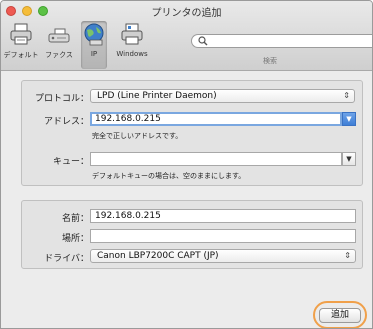 The height and width of the screenshot is (329, 373). What do you see at coordinates (203, 41) in the screenshot?
I see `search-icon` at bounding box center [203, 41].